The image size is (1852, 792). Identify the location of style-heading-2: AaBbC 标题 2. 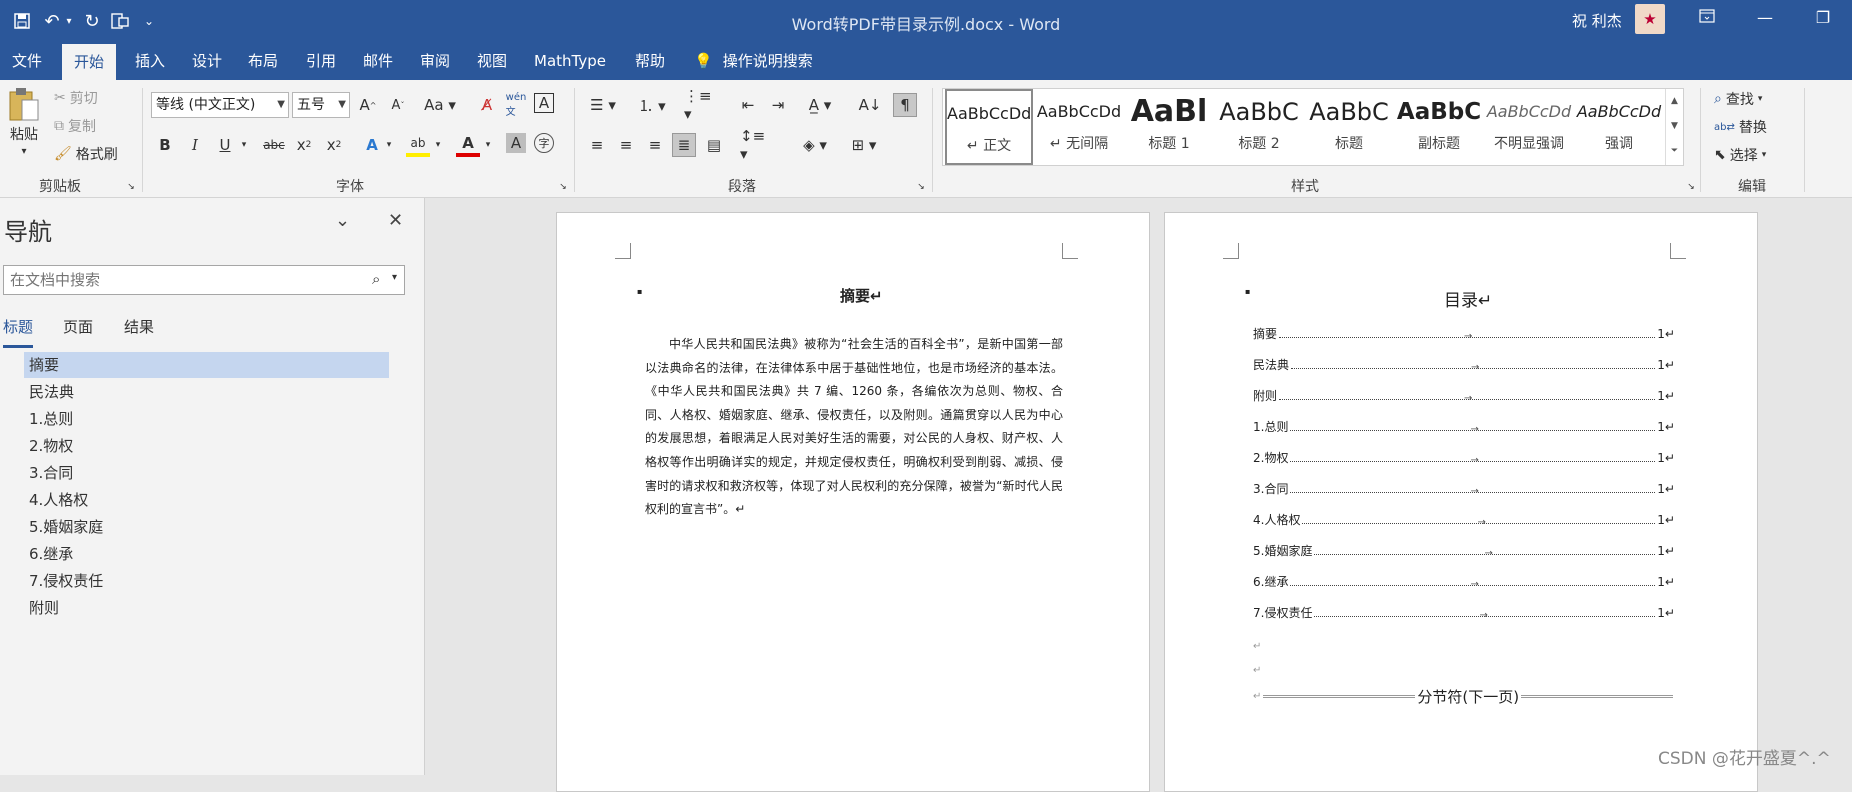
(1259, 127).